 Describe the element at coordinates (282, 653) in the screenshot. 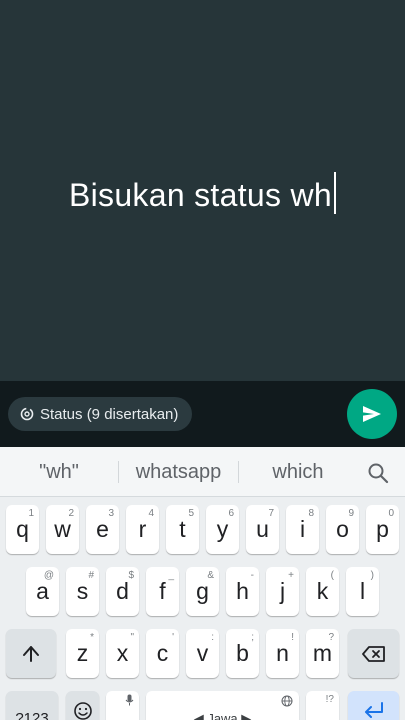

I see `key-n: ! n` at that location.